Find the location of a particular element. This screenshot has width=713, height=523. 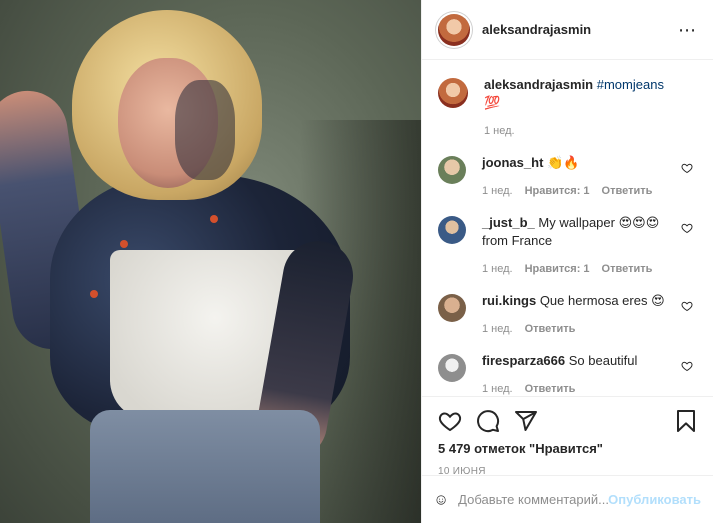

comment-username: rui.kings is located at coordinates (509, 300).